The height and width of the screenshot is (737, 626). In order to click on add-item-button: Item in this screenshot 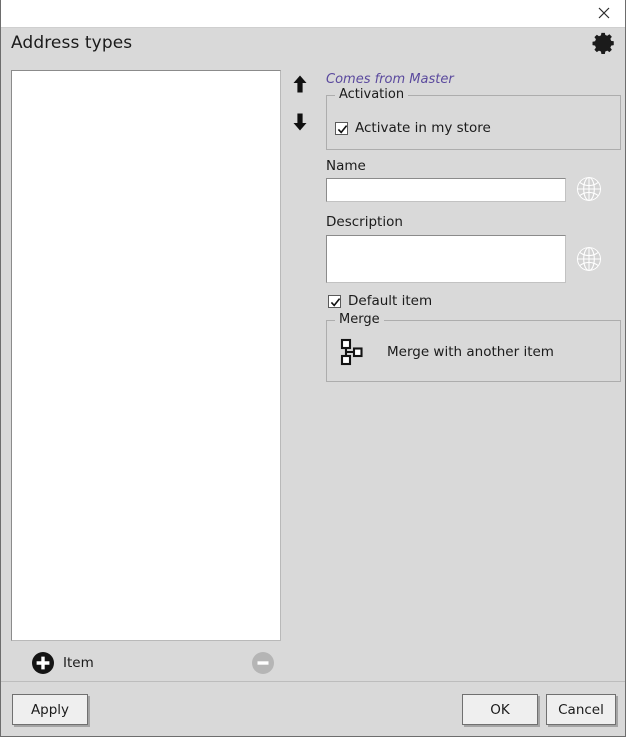, I will do `click(63, 663)`.